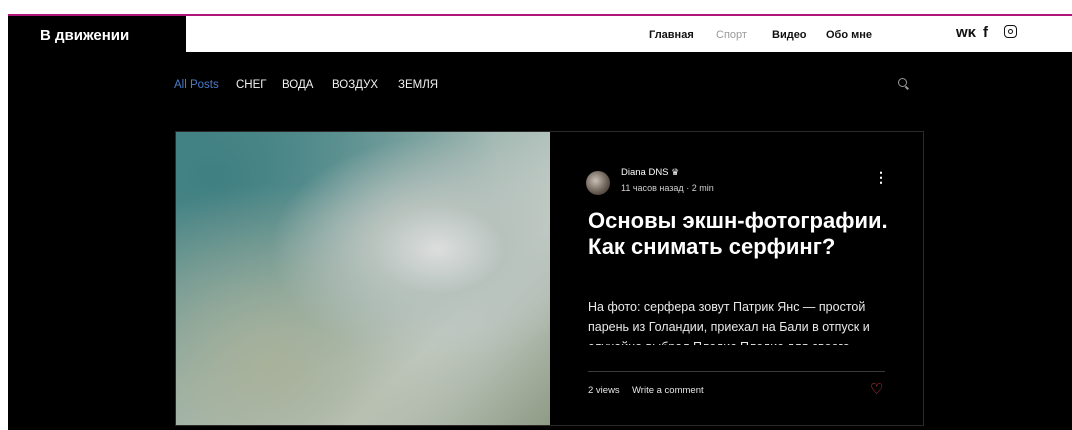 This screenshot has height=430, width=1072. I want to click on author-avatar, so click(598, 183).